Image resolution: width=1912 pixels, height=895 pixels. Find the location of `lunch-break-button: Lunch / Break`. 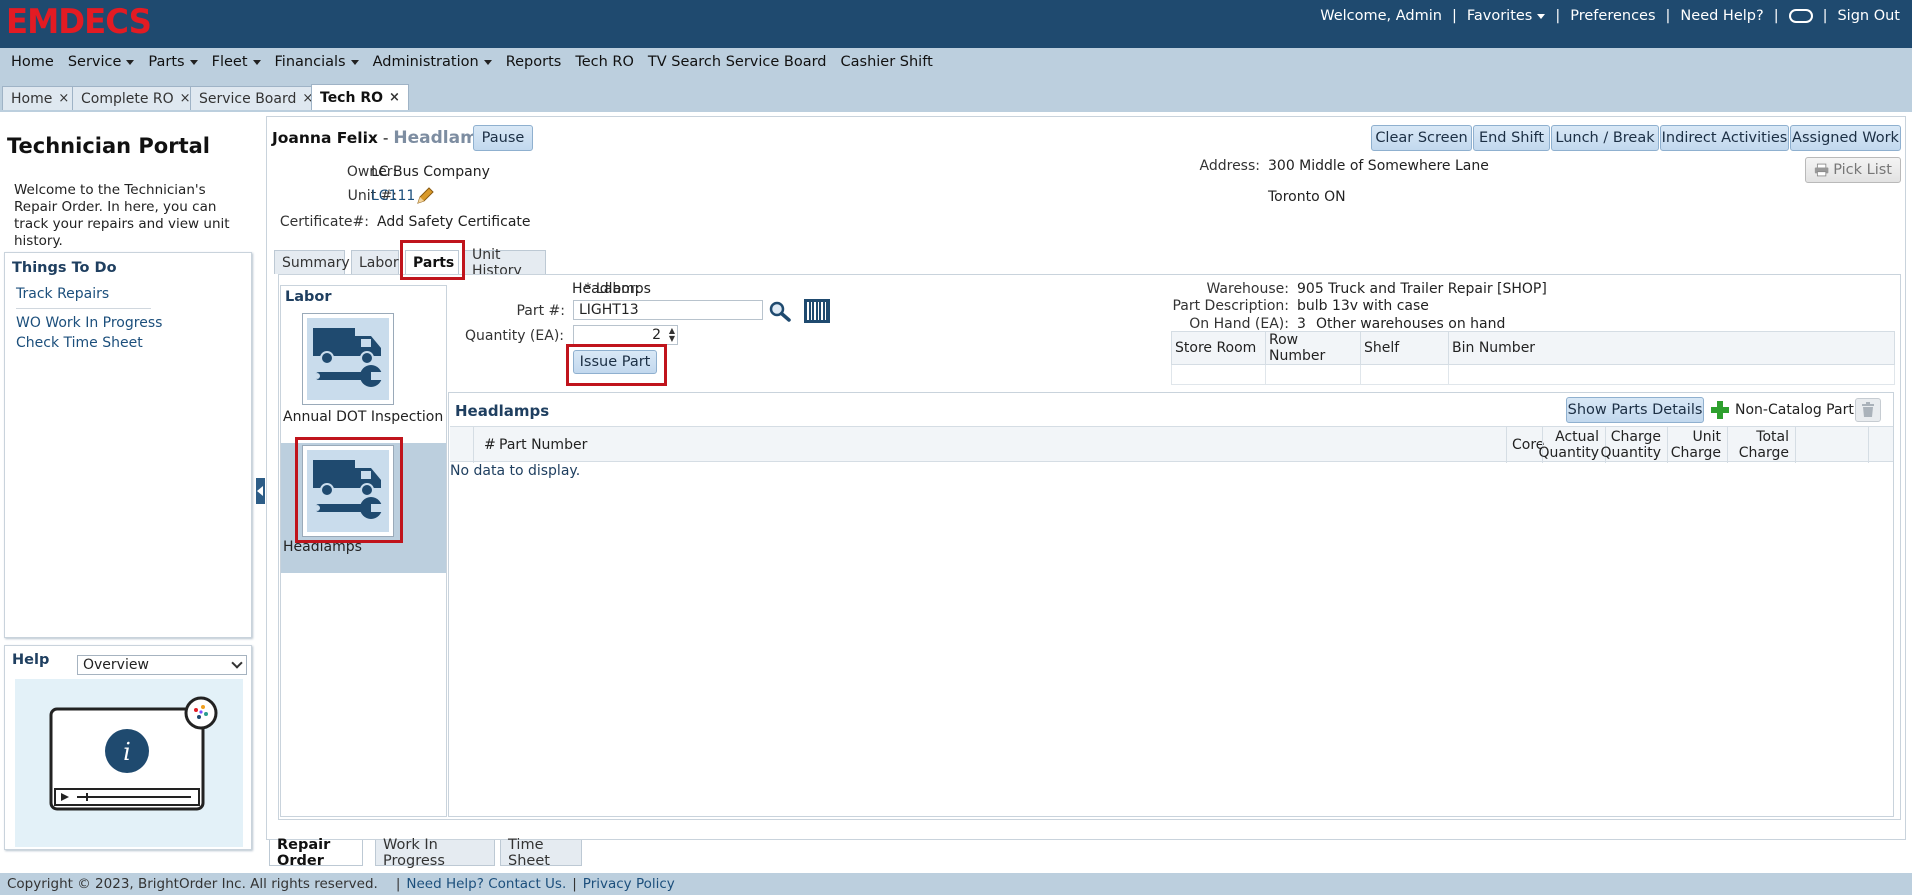

lunch-break-button: Lunch / Break is located at coordinates (1605, 138).